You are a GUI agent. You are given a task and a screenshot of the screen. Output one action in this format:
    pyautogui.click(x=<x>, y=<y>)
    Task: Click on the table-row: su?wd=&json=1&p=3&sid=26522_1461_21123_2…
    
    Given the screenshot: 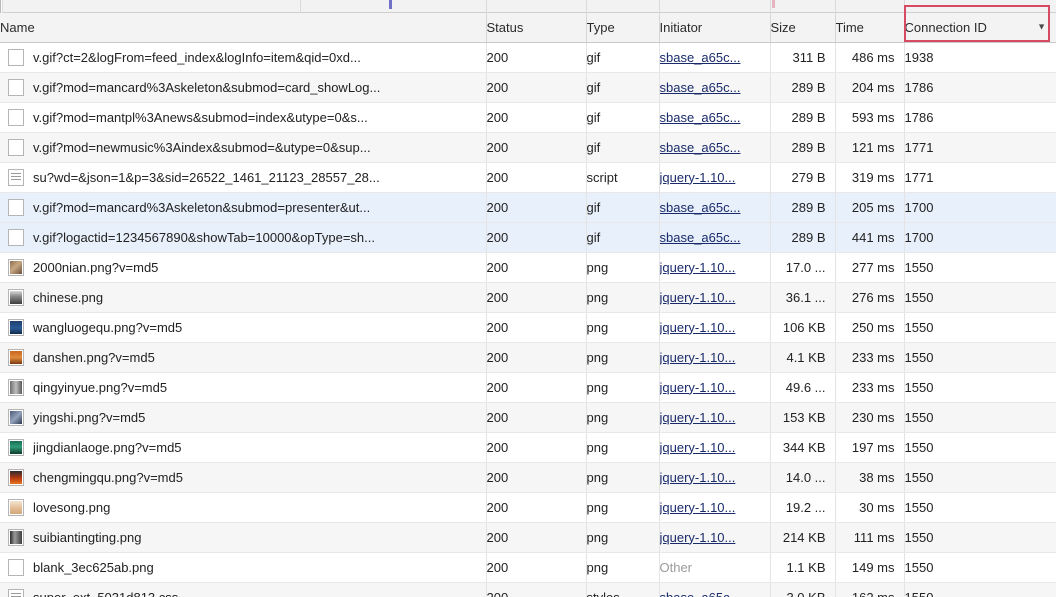 What is the action you would take?
    pyautogui.click(x=528, y=177)
    